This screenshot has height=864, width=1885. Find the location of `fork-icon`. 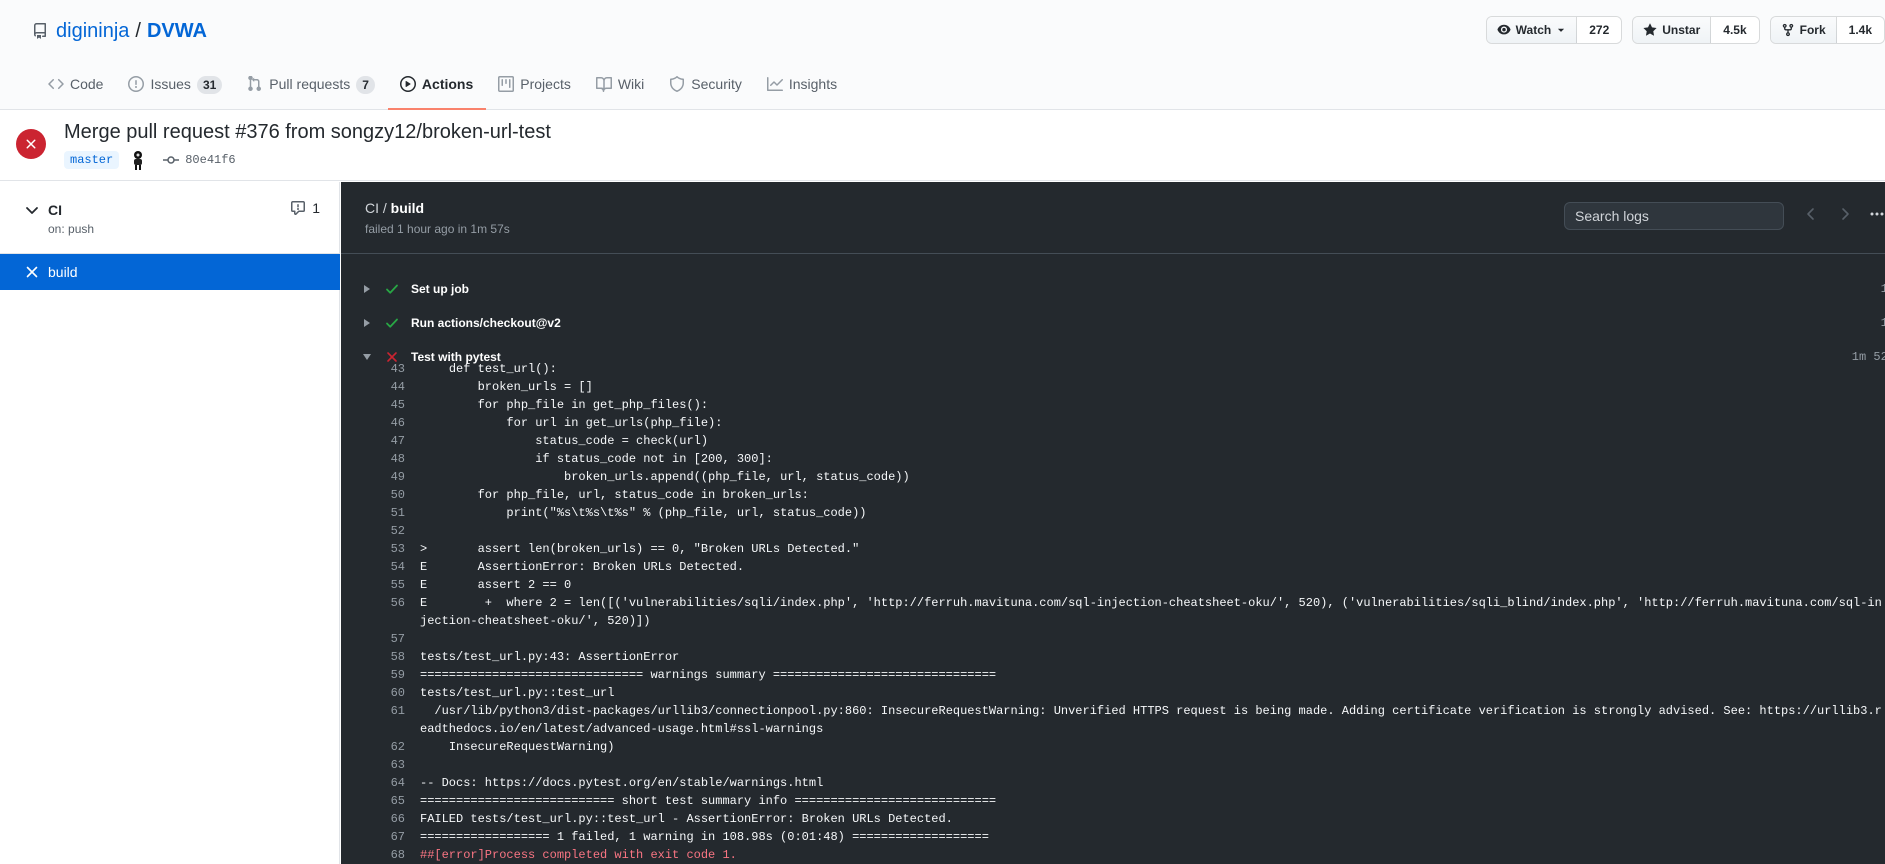

fork-icon is located at coordinates (1787, 30).